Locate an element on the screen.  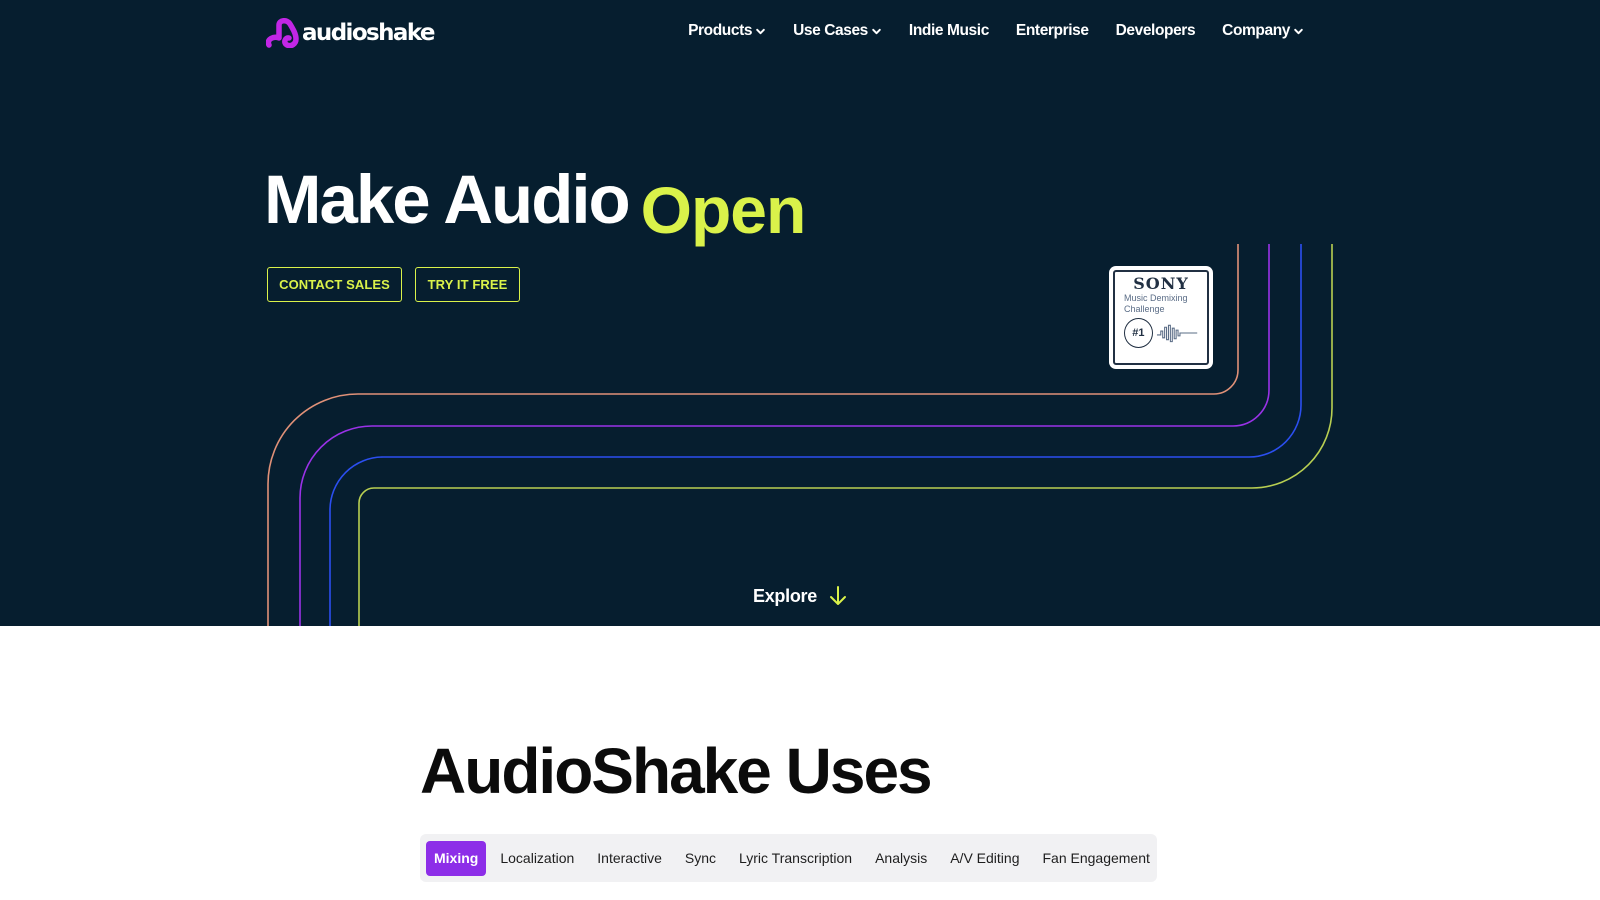
tab-av-editing: A/V Editing is located at coordinates (984, 858).